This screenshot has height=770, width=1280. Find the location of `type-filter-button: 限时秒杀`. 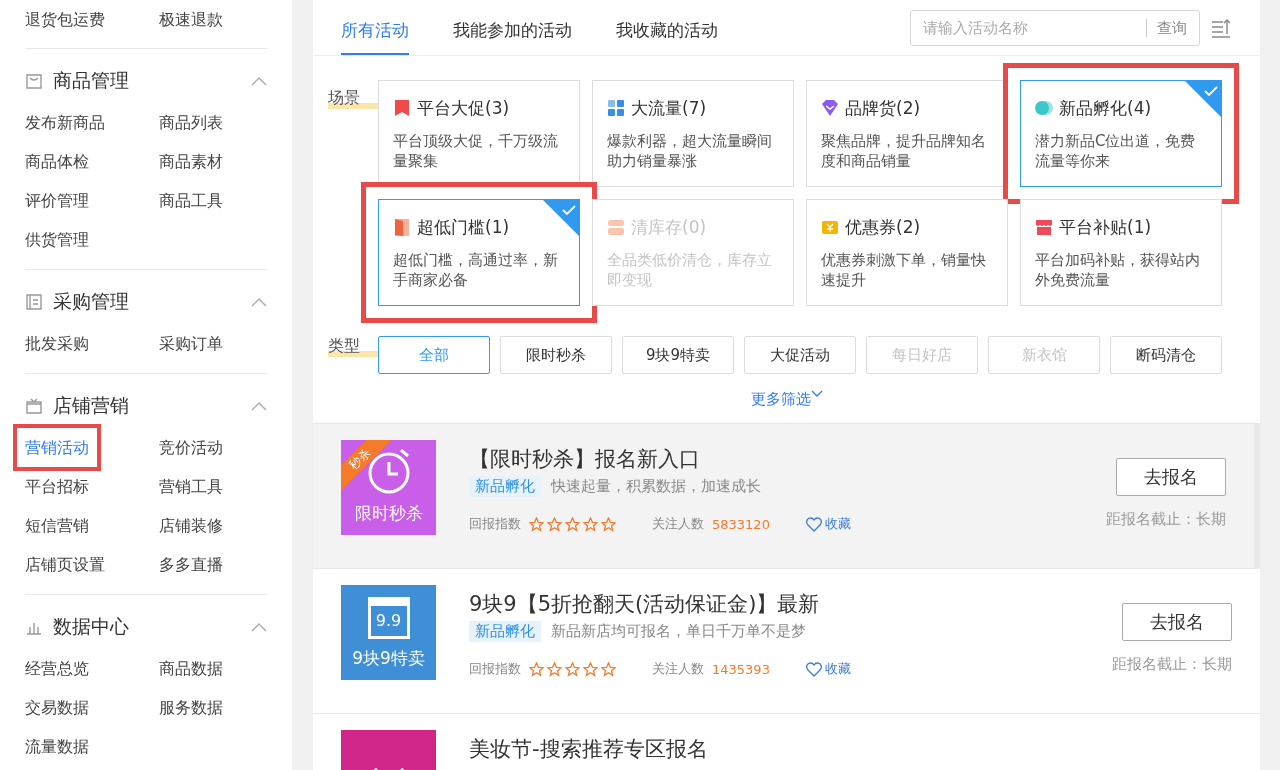

type-filter-button: 限时秒杀 is located at coordinates (556, 355).